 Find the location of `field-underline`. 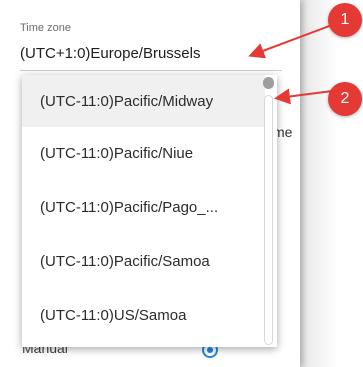

field-underline is located at coordinates (151, 70).